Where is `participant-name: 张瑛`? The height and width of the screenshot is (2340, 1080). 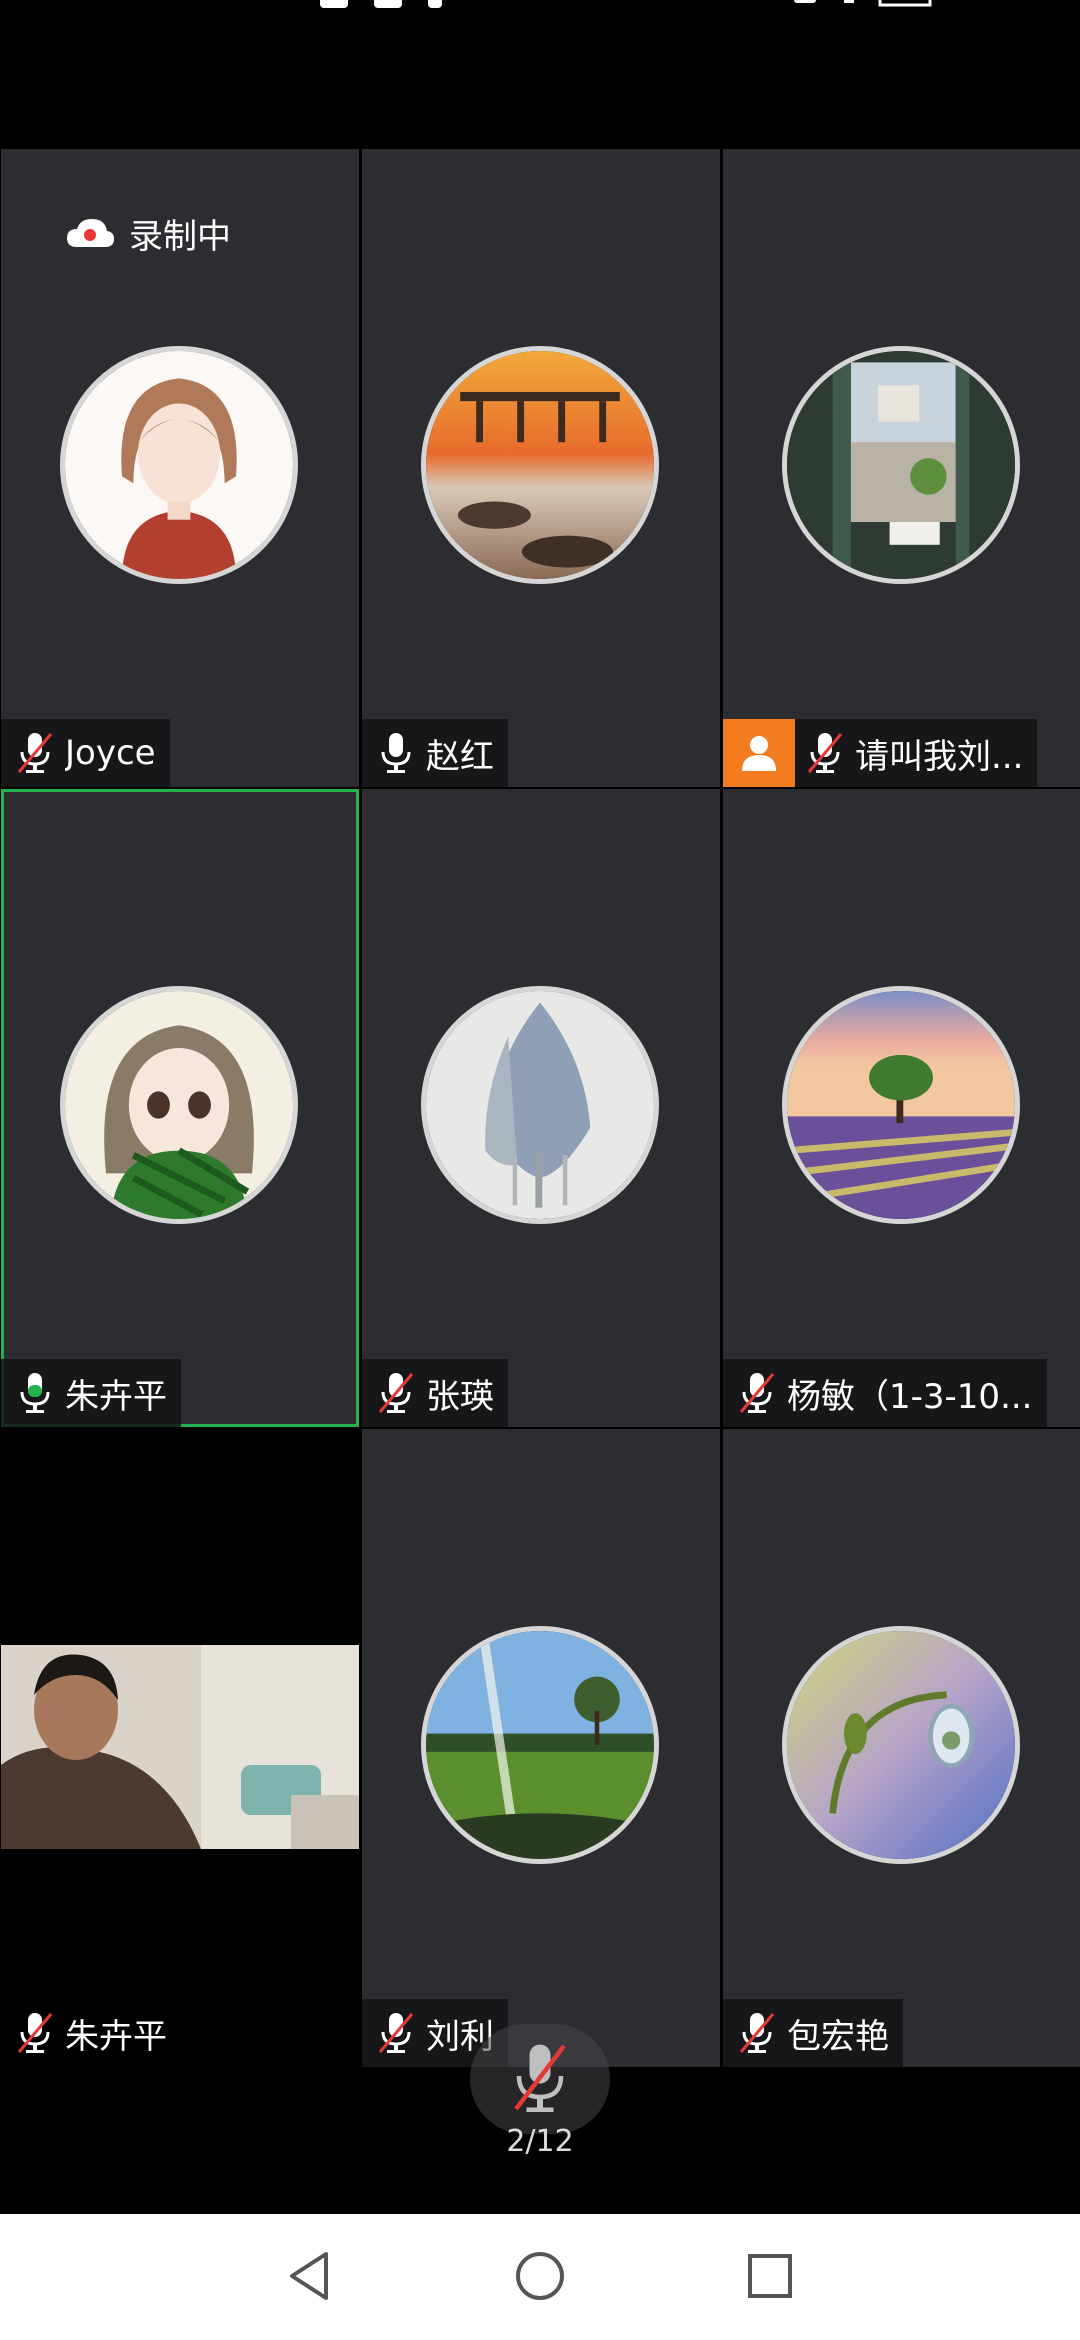
participant-name: 张瑛 is located at coordinates (460, 1396).